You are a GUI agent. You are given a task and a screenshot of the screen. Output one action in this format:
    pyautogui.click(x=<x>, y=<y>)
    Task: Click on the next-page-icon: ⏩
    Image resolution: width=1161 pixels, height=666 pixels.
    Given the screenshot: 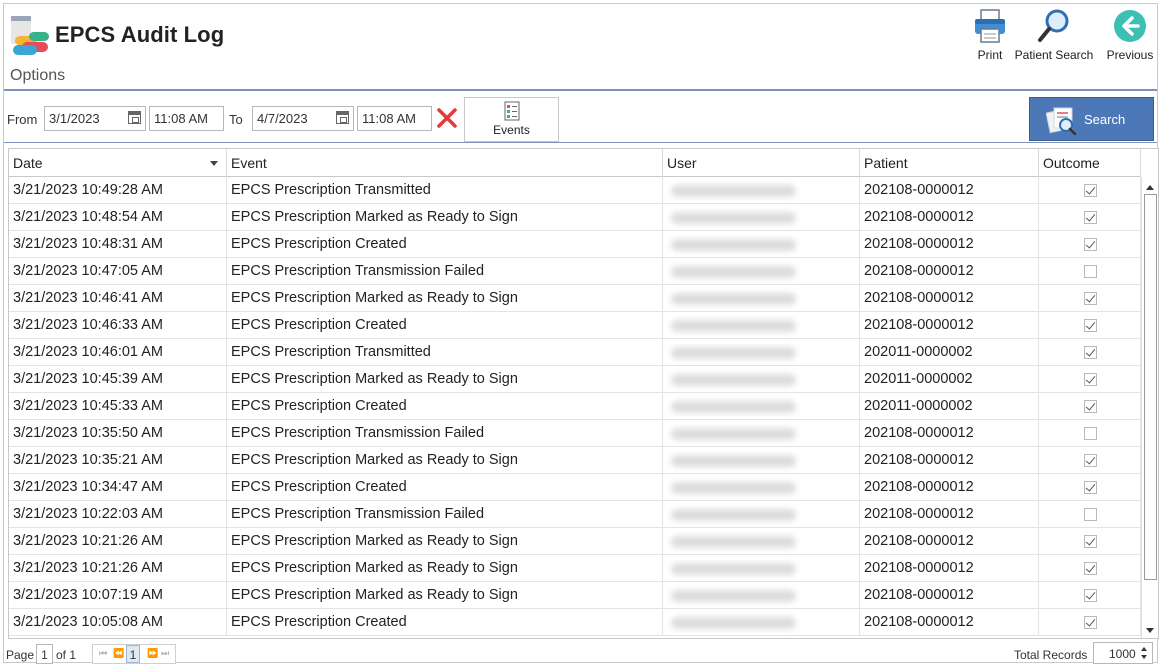 What is the action you would take?
    pyautogui.click(x=152, y=653)
    